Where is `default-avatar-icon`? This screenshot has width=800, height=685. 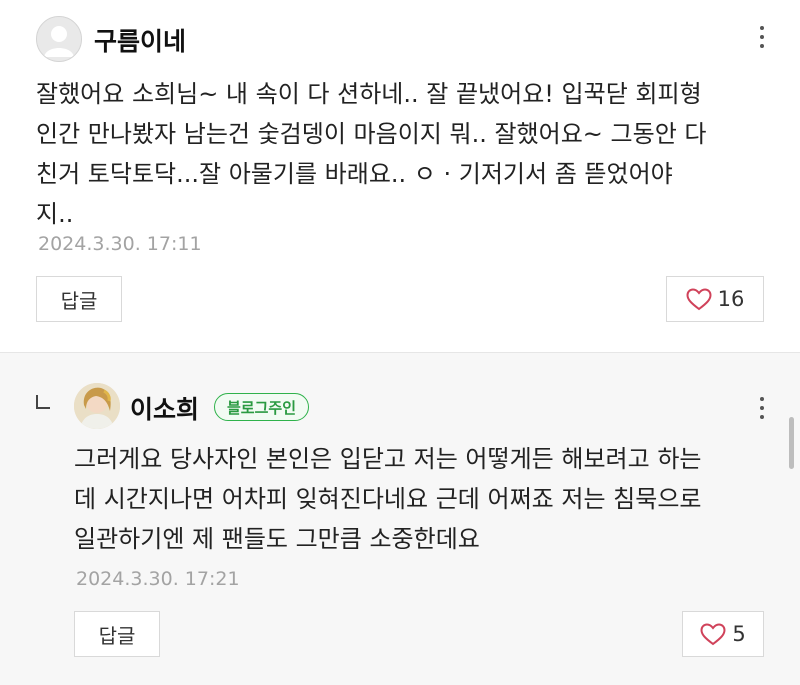 default-avatar-icon is located at coordinates (59, 39).